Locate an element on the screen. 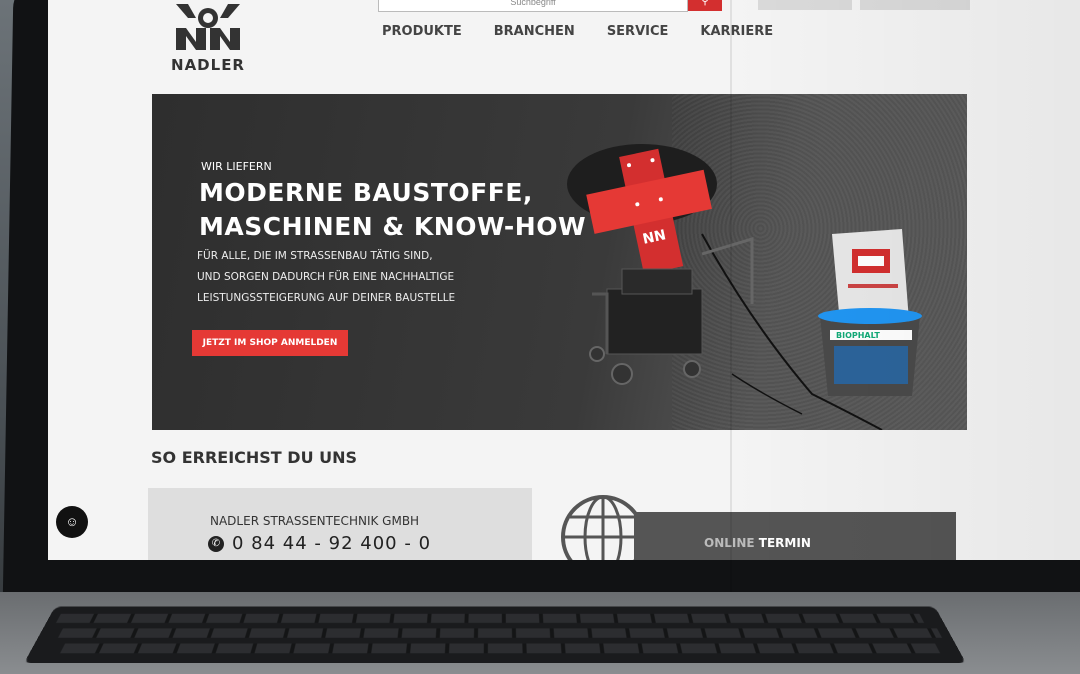 This screenshot has width=1080, height=674. company-name: NADLER STRASSENTECHNIK GMBH is located at coordinates (315, 521).